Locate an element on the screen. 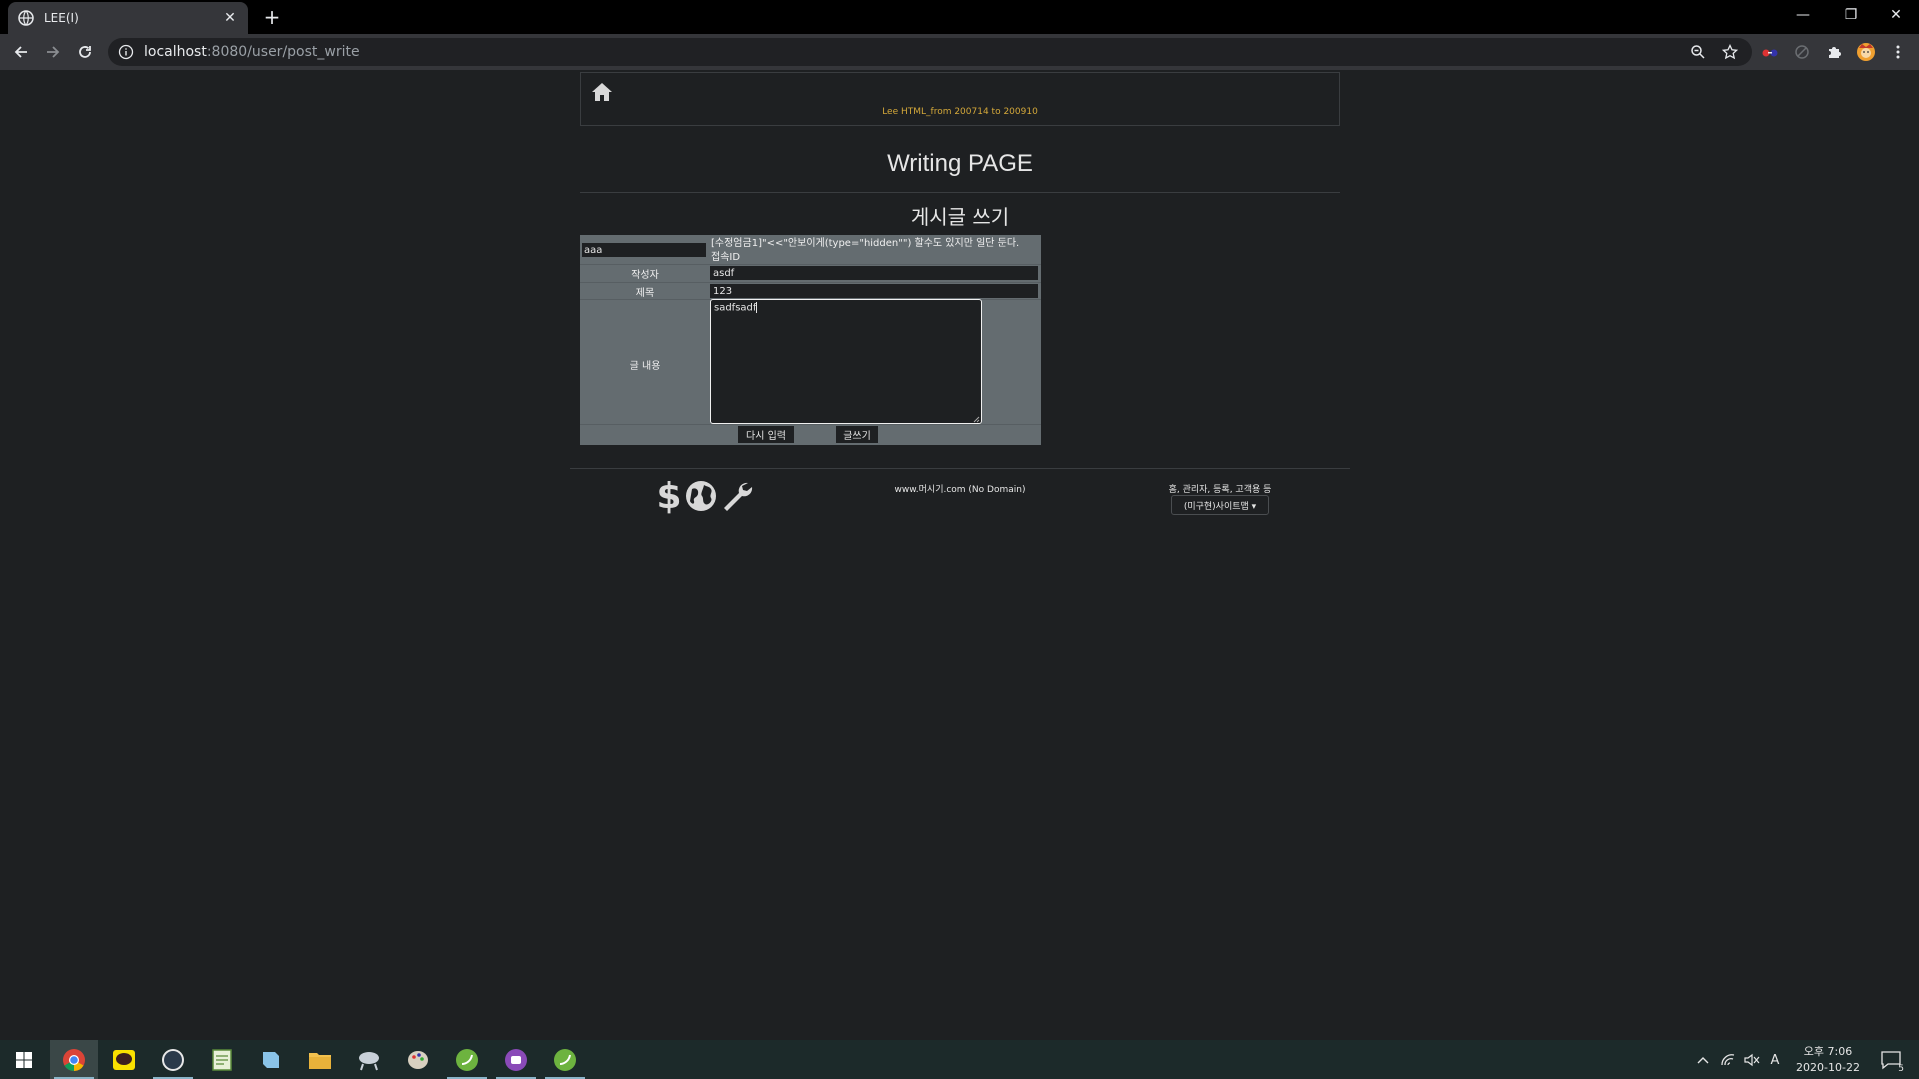 Image resolution: width=1919 pixels, height=1079 pixels. footer-icons: $ is located at coordinates (704, 496).